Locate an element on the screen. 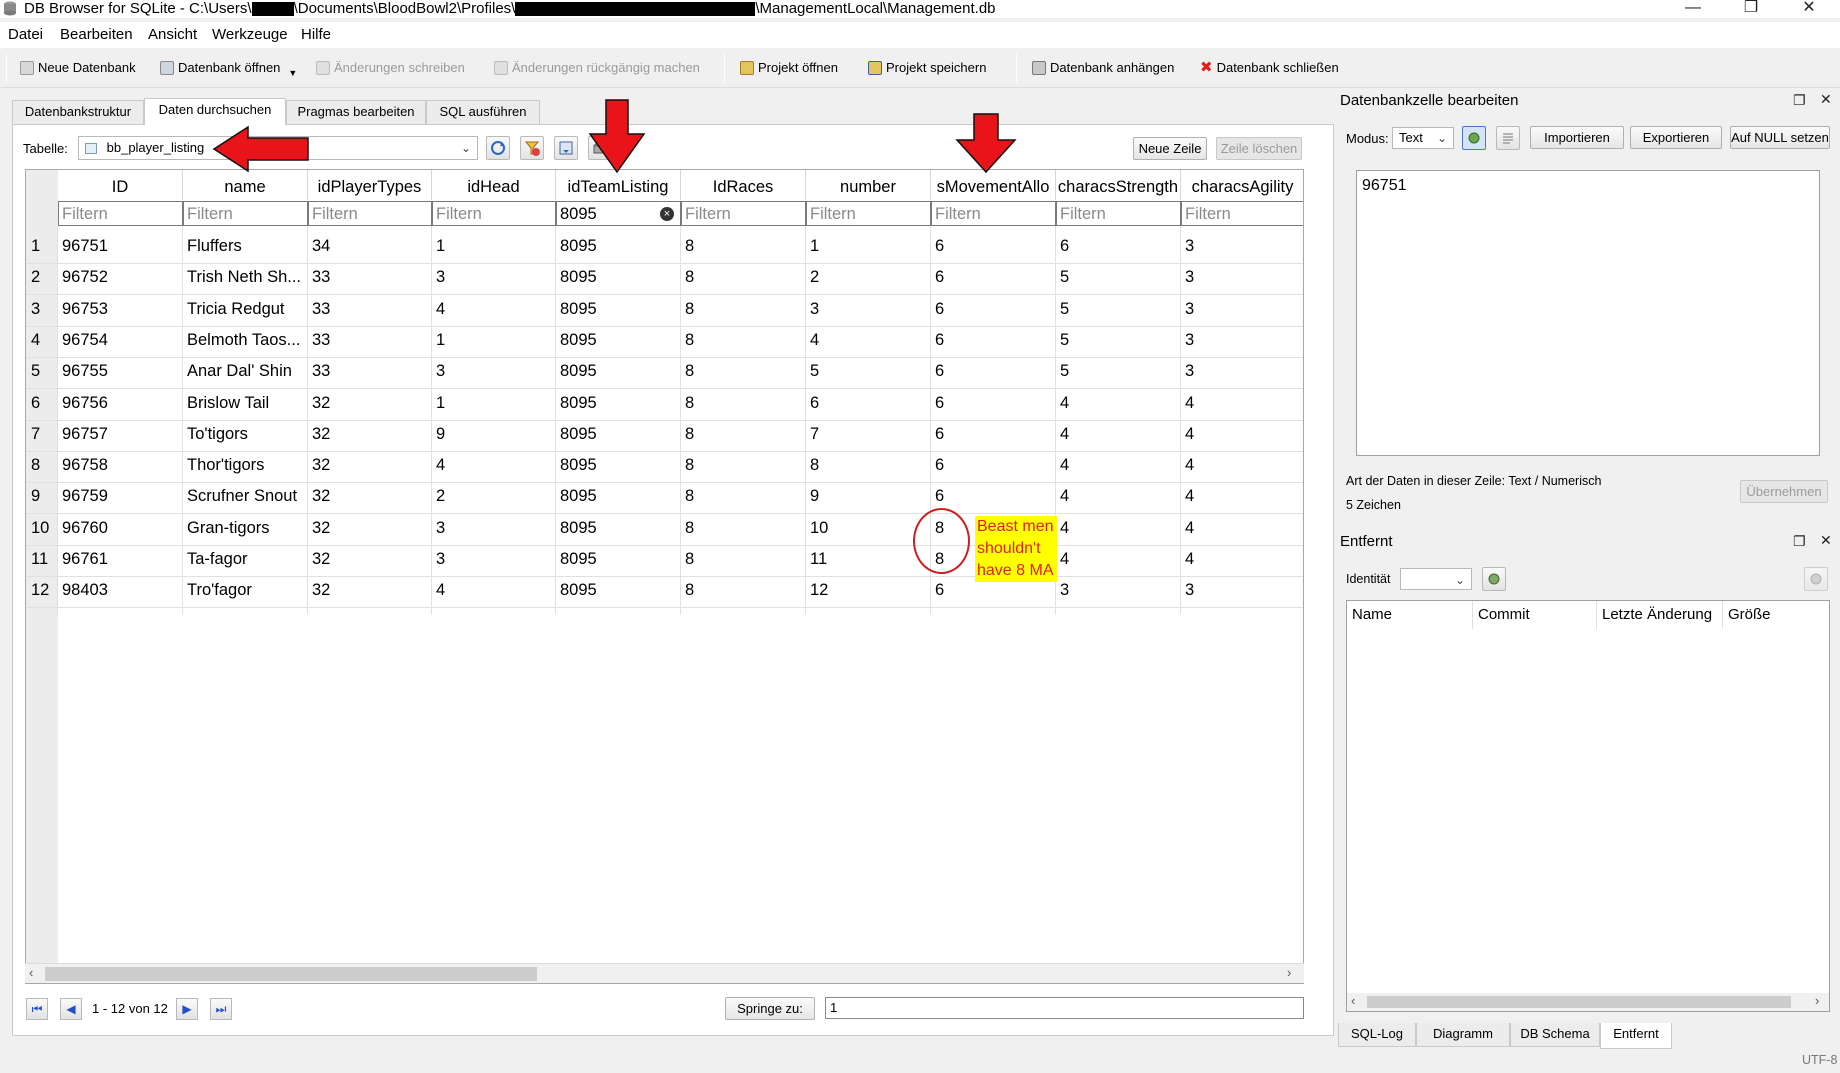 The width and height of the screenshot is (1840, 1073). table-cell: Brislow Tail is located at coordinates (245, 403).